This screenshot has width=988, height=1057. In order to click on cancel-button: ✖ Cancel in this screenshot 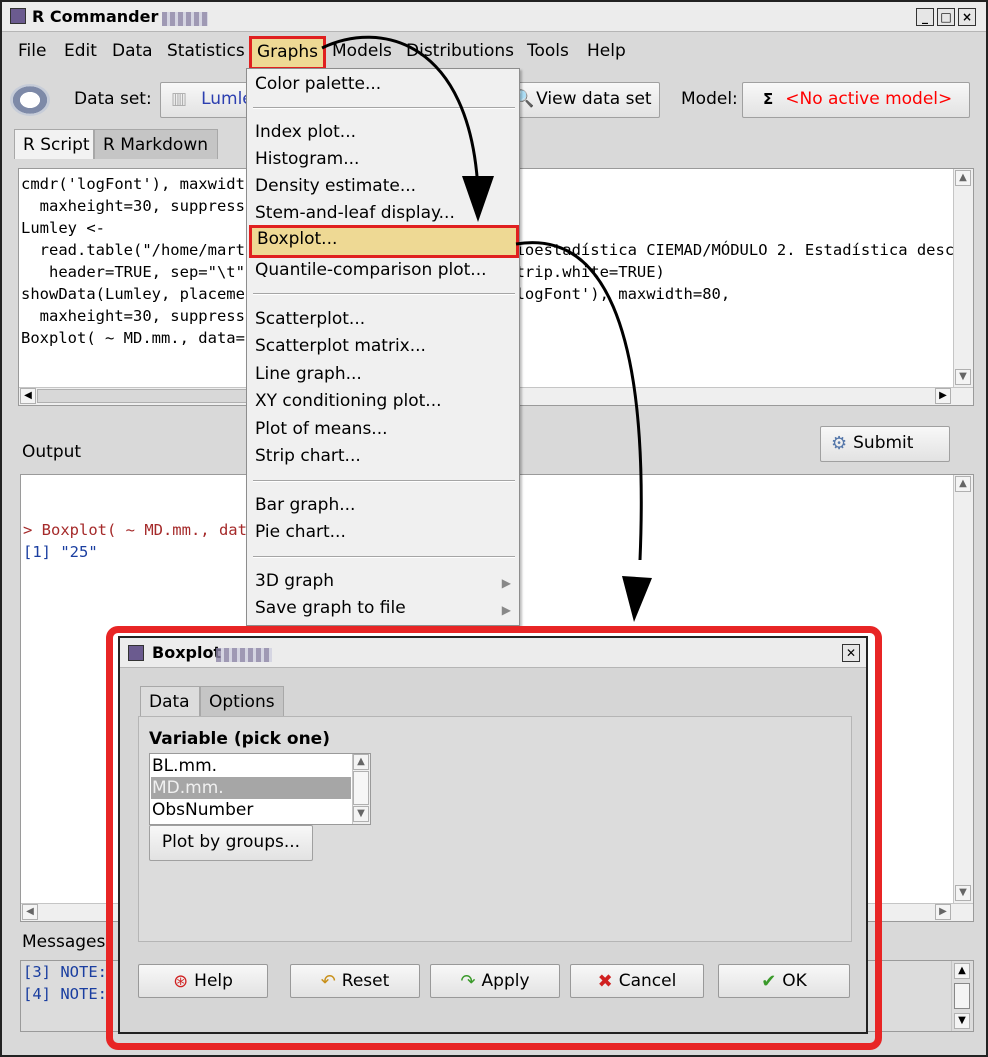, I will do `click(637, 981)`.